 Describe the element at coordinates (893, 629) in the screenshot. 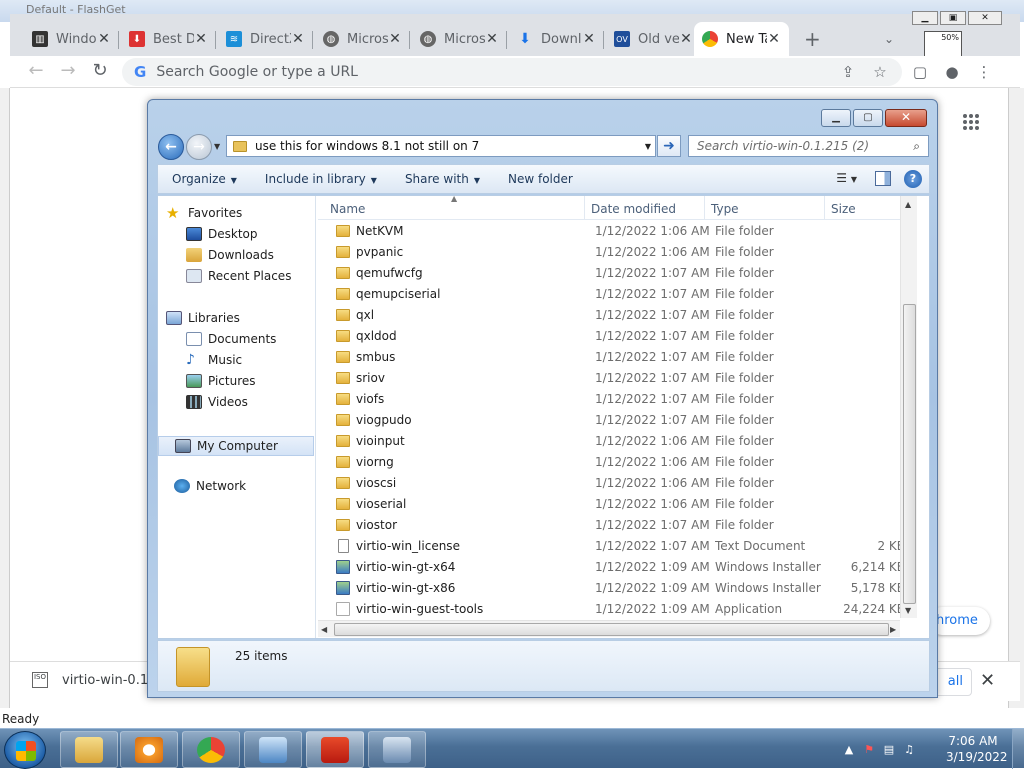

I see `scroll-right-arrow: ▶` at that location.